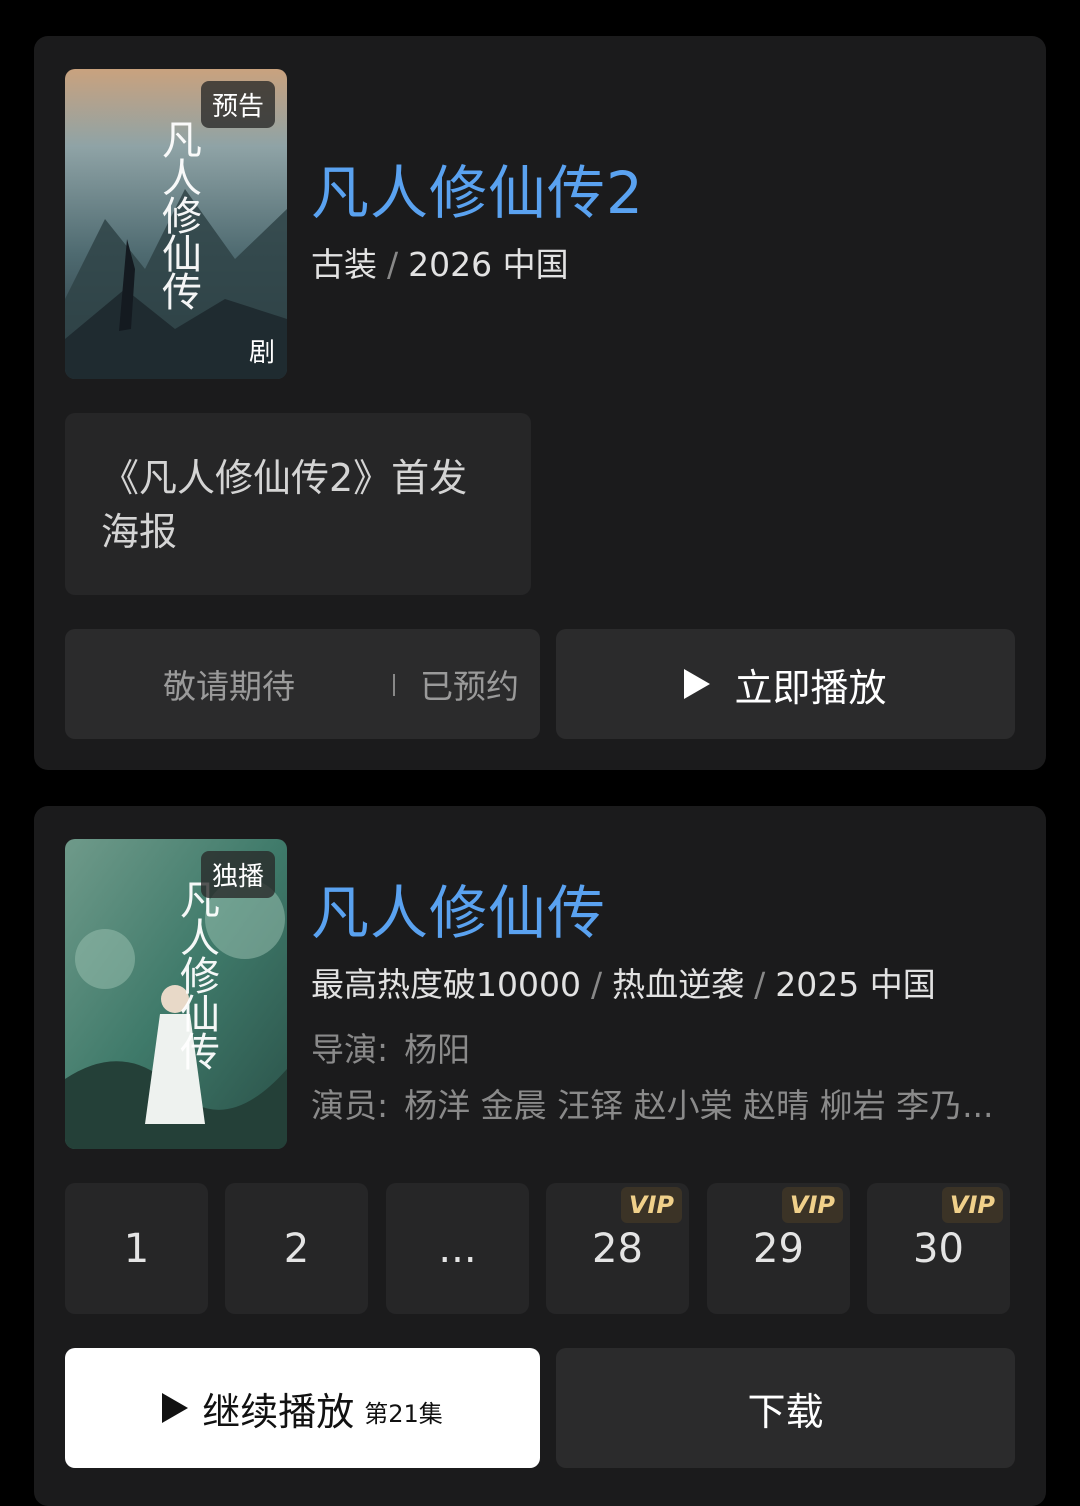 Image resolution: width=1080 pixels, height=1506 pixels. What do you see at coordinates (403, 1413) in the screenshot?
I see `continue-episode: 第21集` at bounding box center [403, 1413].